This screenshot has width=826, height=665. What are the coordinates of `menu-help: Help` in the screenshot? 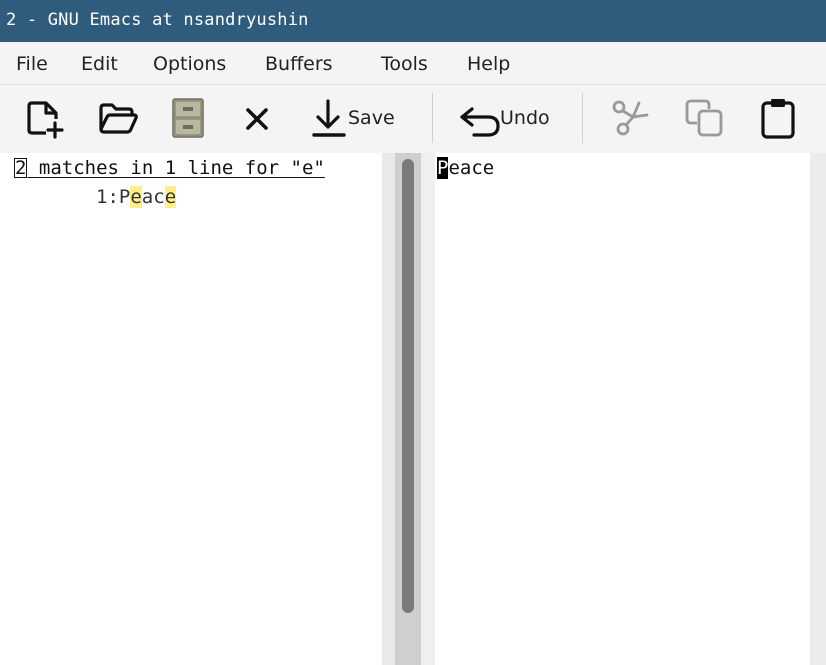 It's located at (488, 64).